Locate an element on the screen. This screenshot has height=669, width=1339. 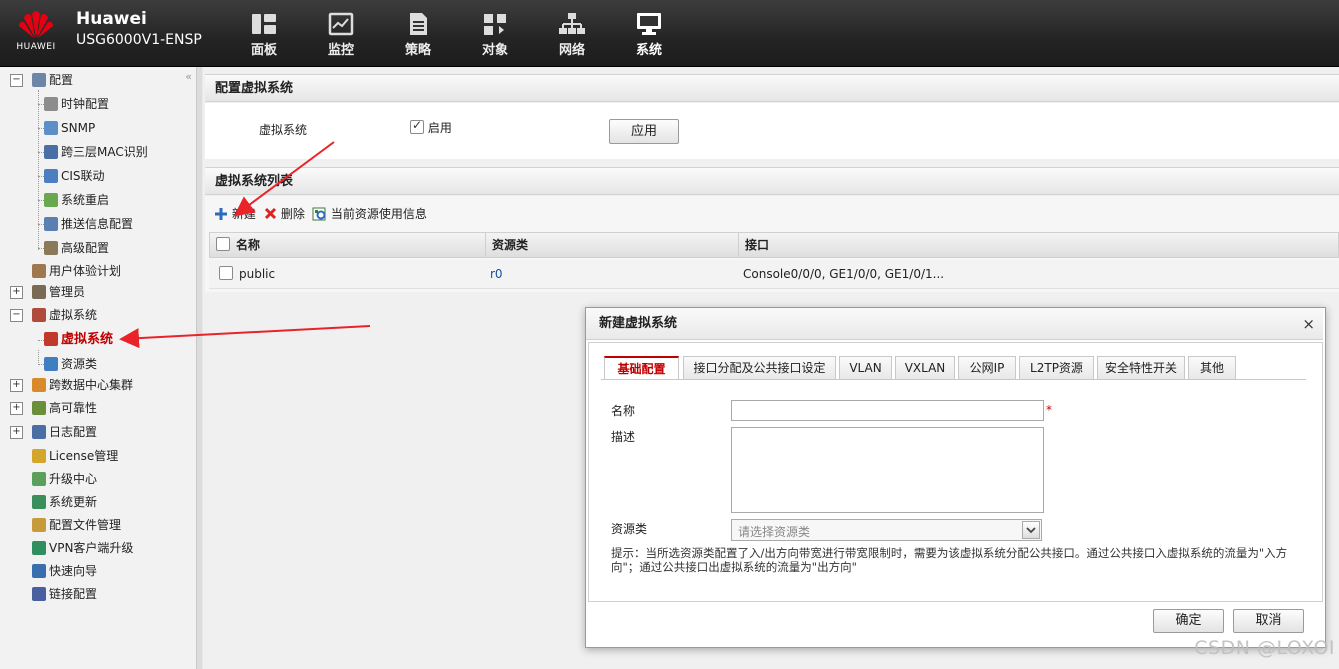
config-panel-title: 配置虚拟系统 is located at coordinates (772, 88).